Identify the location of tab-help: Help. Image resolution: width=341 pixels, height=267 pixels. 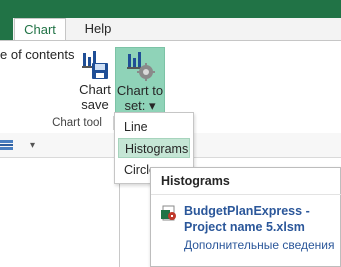
(98, 29).